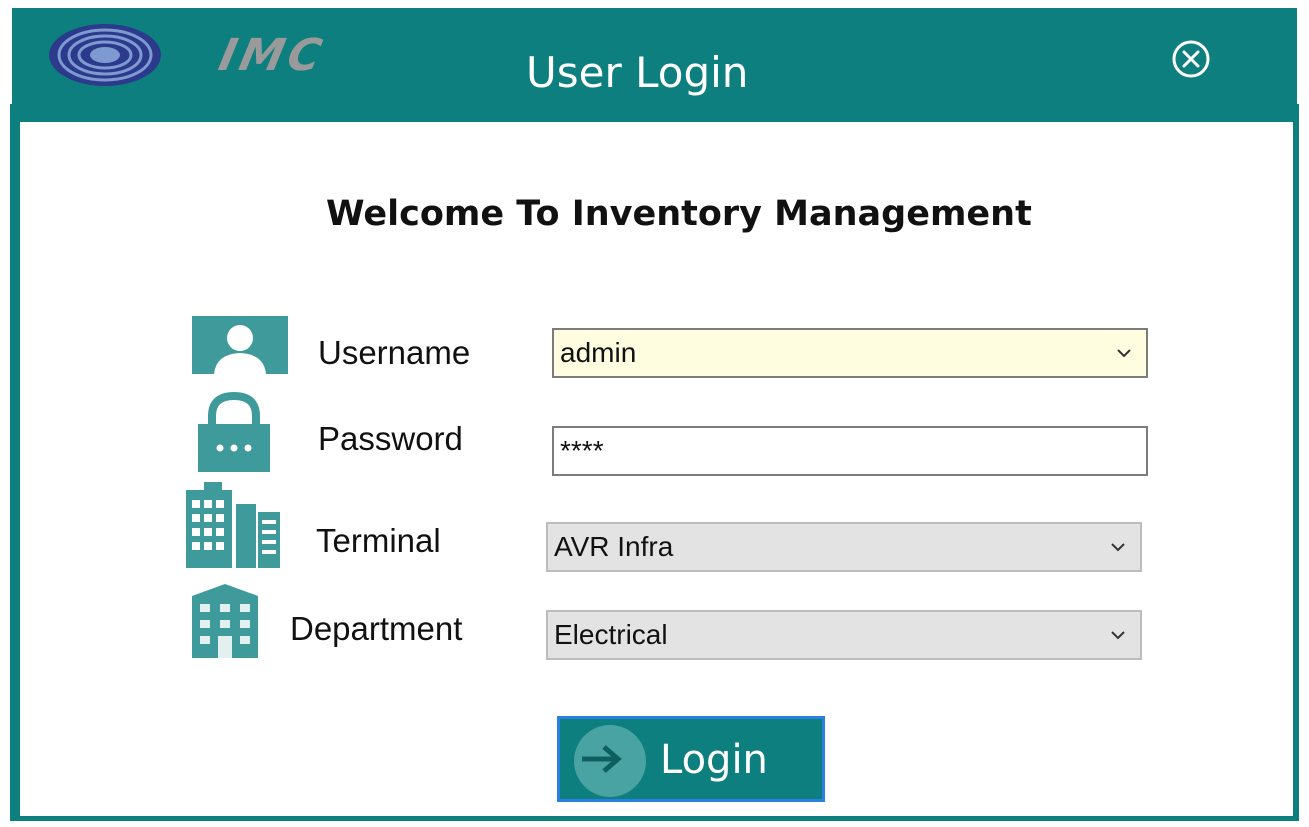  Describe the element at coordinates (637, 72) in the screenshot. I see `window-title: User Login` at that location.